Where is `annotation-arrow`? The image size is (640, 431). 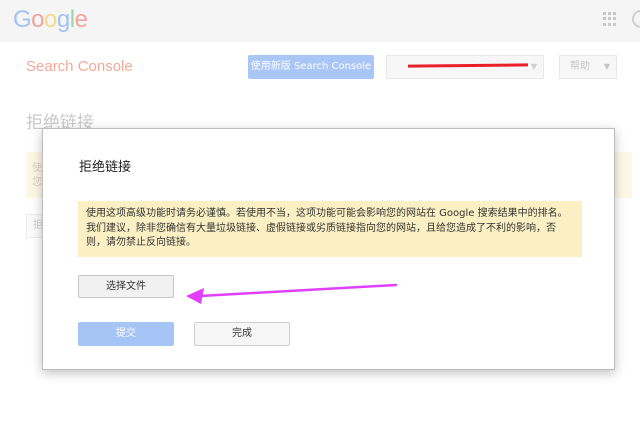
annotation-arrow is located at coordinates (292, 293).